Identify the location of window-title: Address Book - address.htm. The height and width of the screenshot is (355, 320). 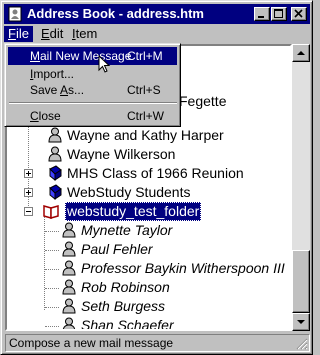
(115, 13).